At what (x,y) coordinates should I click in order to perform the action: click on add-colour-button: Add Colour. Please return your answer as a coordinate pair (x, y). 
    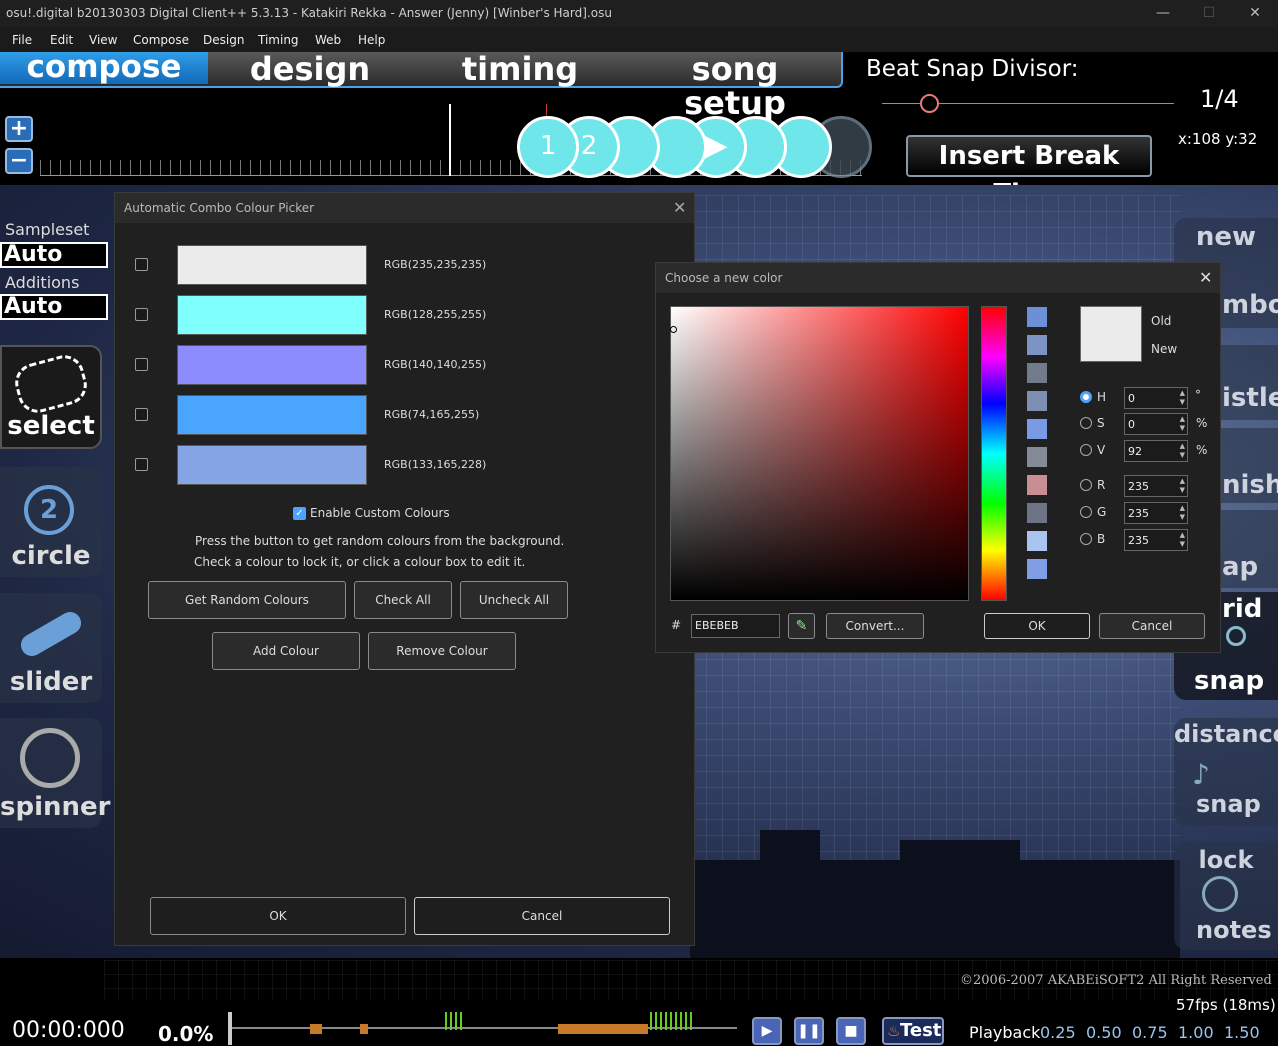
    Looking at the image, I should click on (286, 651).